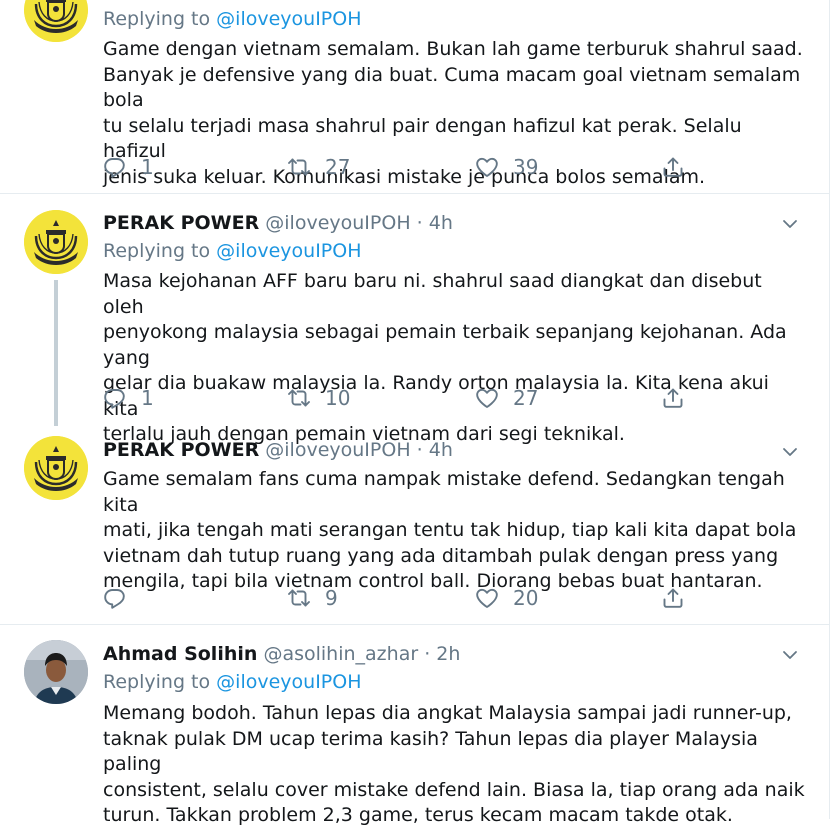 This screenshot has width=830, height=829. I want to click on like-button: 27, so click(506, 398).